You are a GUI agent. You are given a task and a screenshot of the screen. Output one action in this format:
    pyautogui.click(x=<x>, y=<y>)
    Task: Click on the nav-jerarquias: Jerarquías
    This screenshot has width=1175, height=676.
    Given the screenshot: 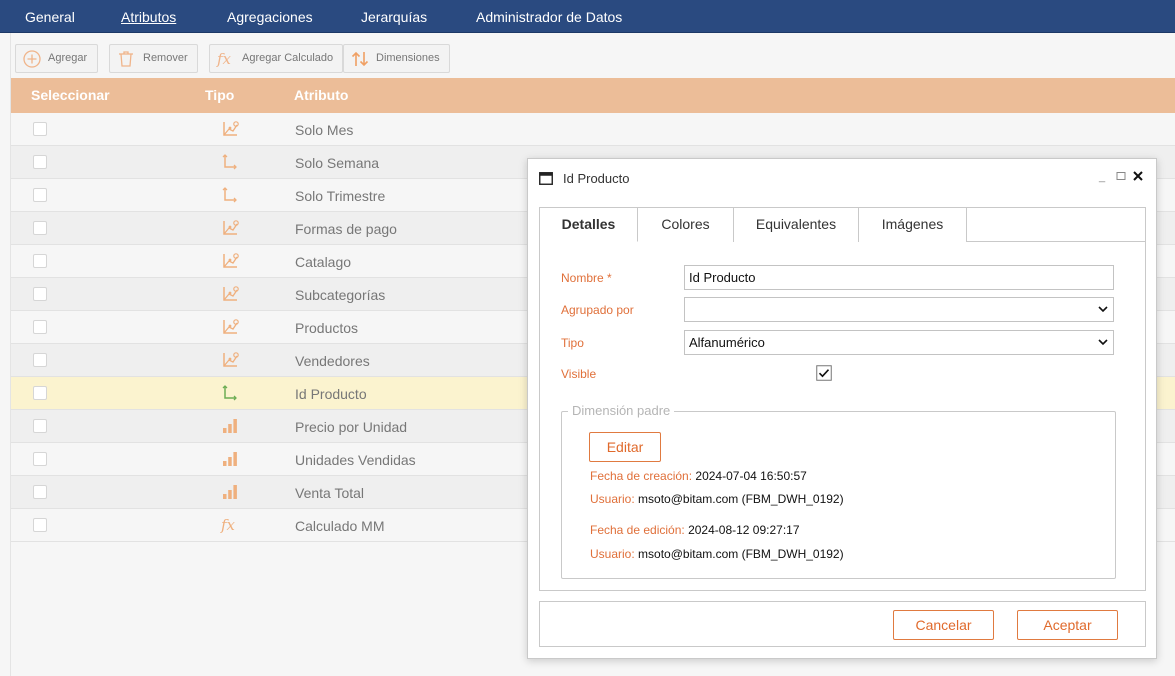 What is the action you would take?
    pyautogui.click(x=394, y=16)
    